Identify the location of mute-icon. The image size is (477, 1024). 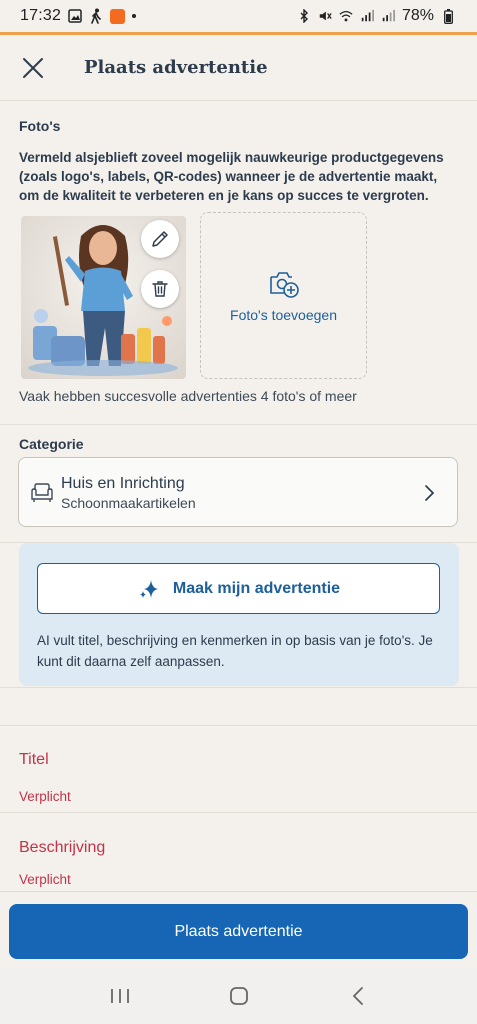
(325, 16).